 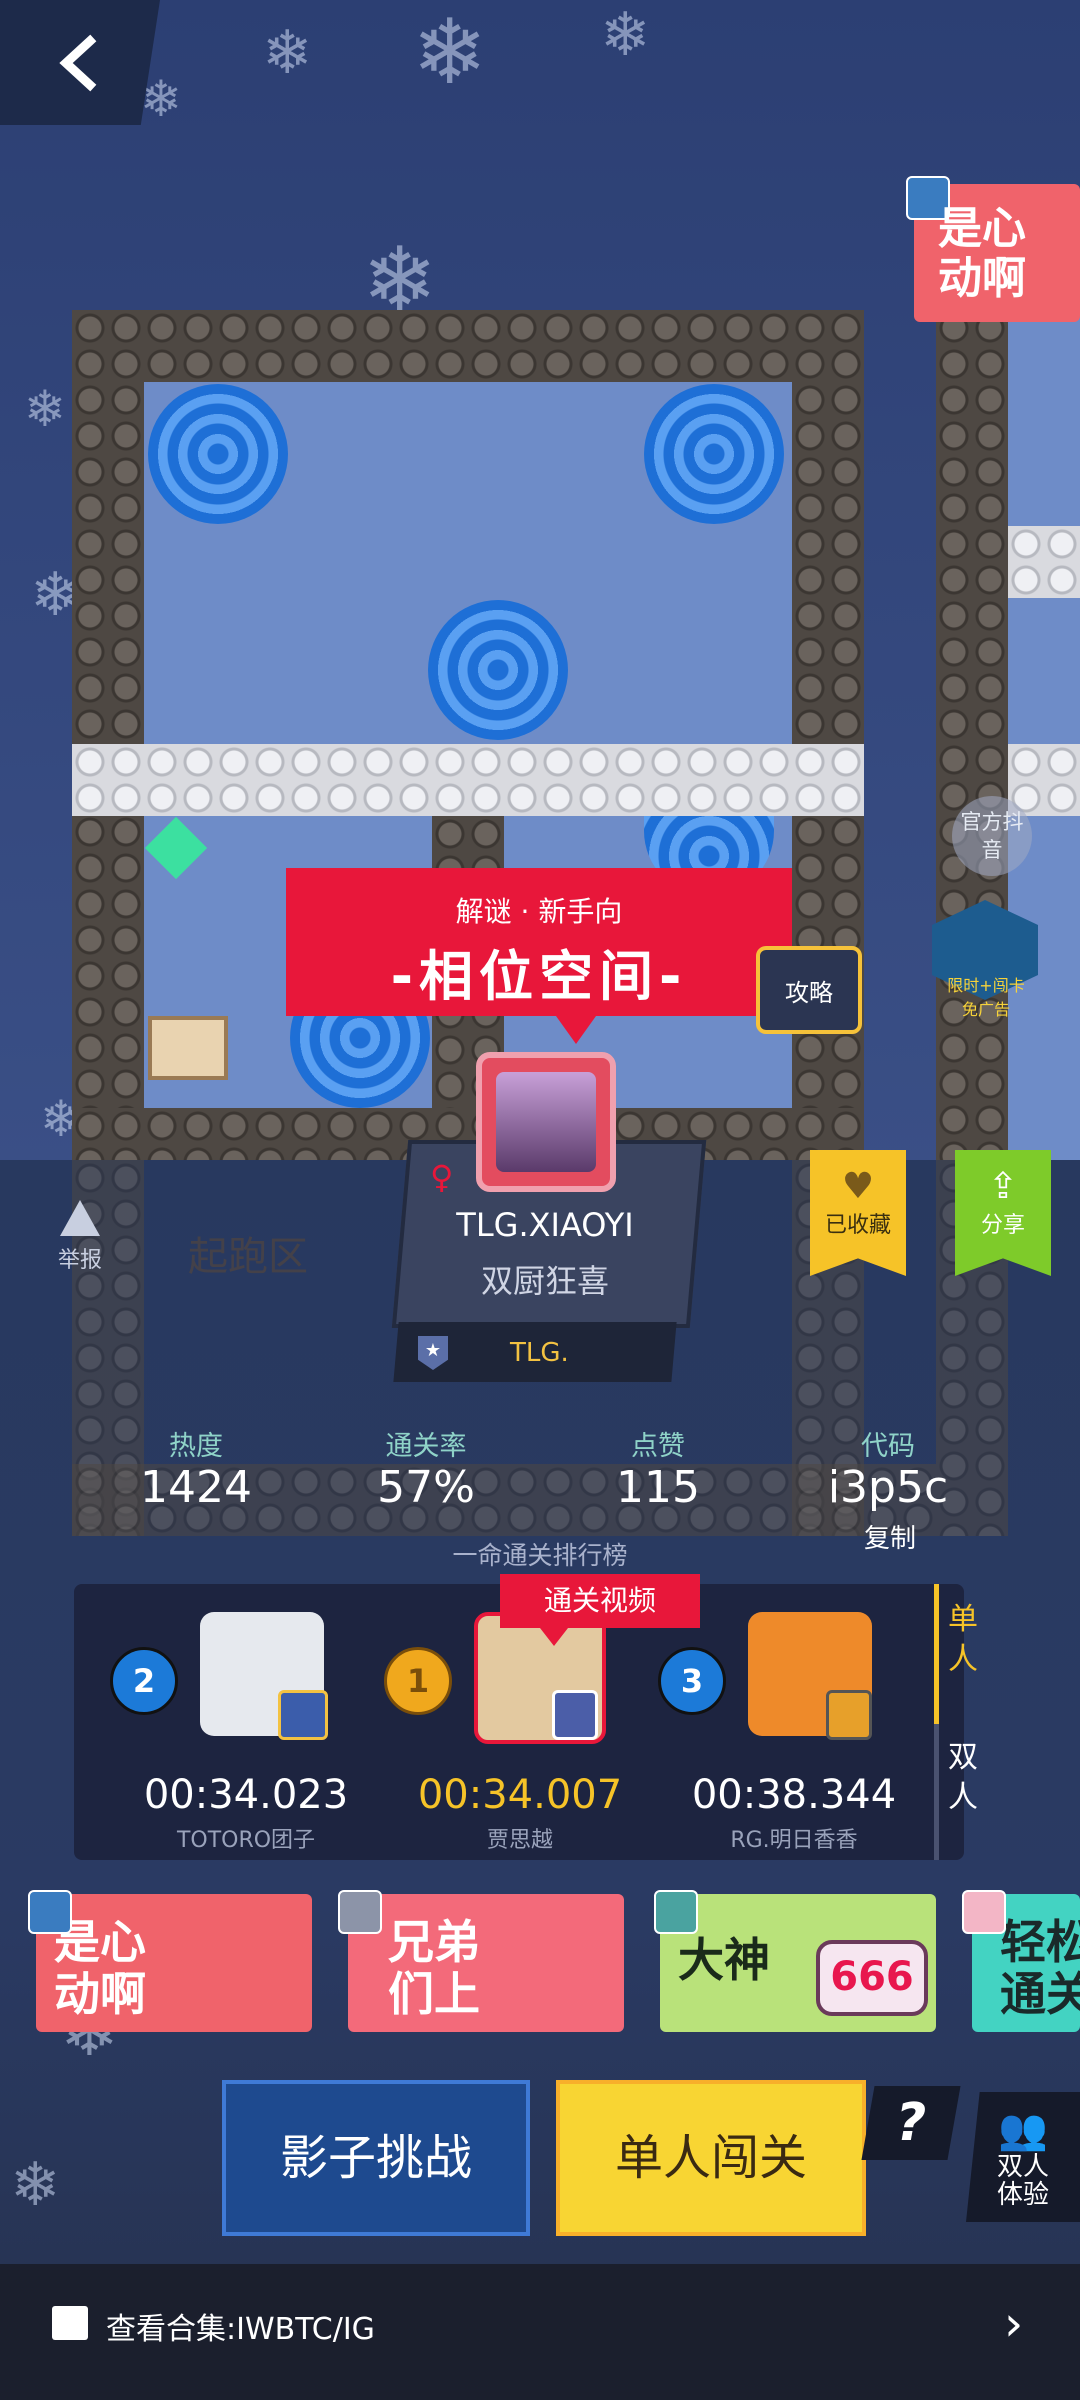 I want to click on player-time: 00:34.007, so click(x=520, y=1795).